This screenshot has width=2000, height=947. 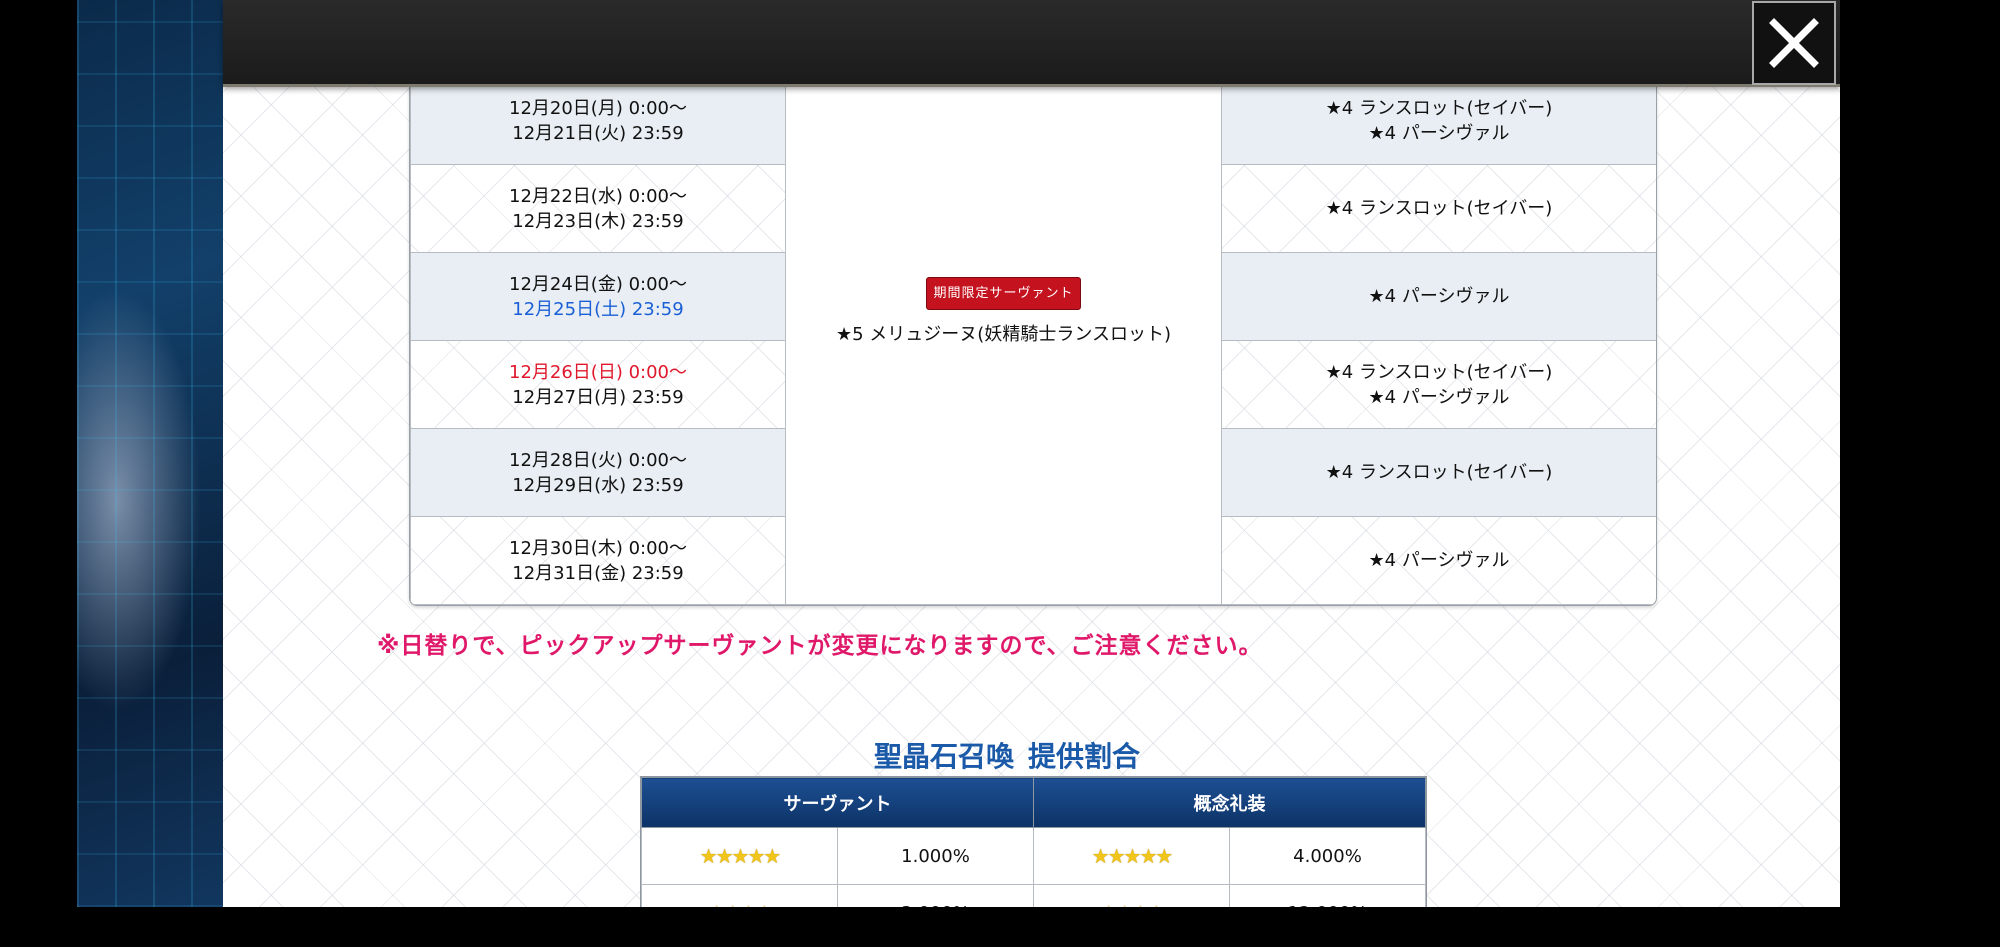 I want to click on limited-servant-name: ★5 メリュジーヌ(妖精騎士ランスロット), so click(x=1003, y=334).